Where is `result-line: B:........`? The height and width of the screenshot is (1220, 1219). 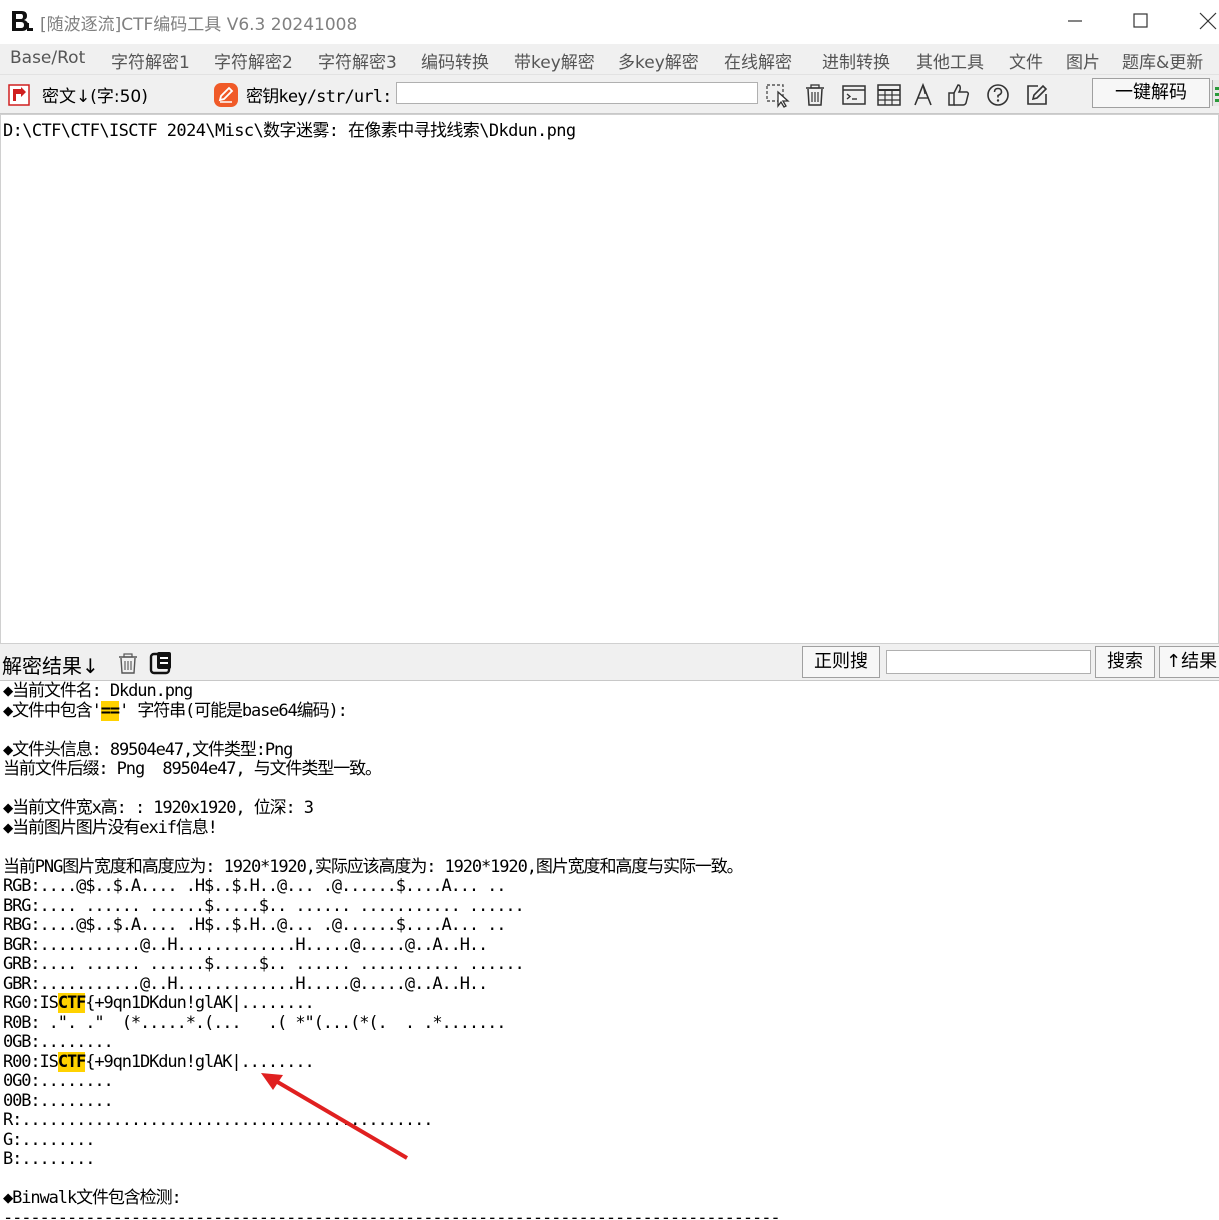
result-line: B:........ is located at coordinates (49, 1159).